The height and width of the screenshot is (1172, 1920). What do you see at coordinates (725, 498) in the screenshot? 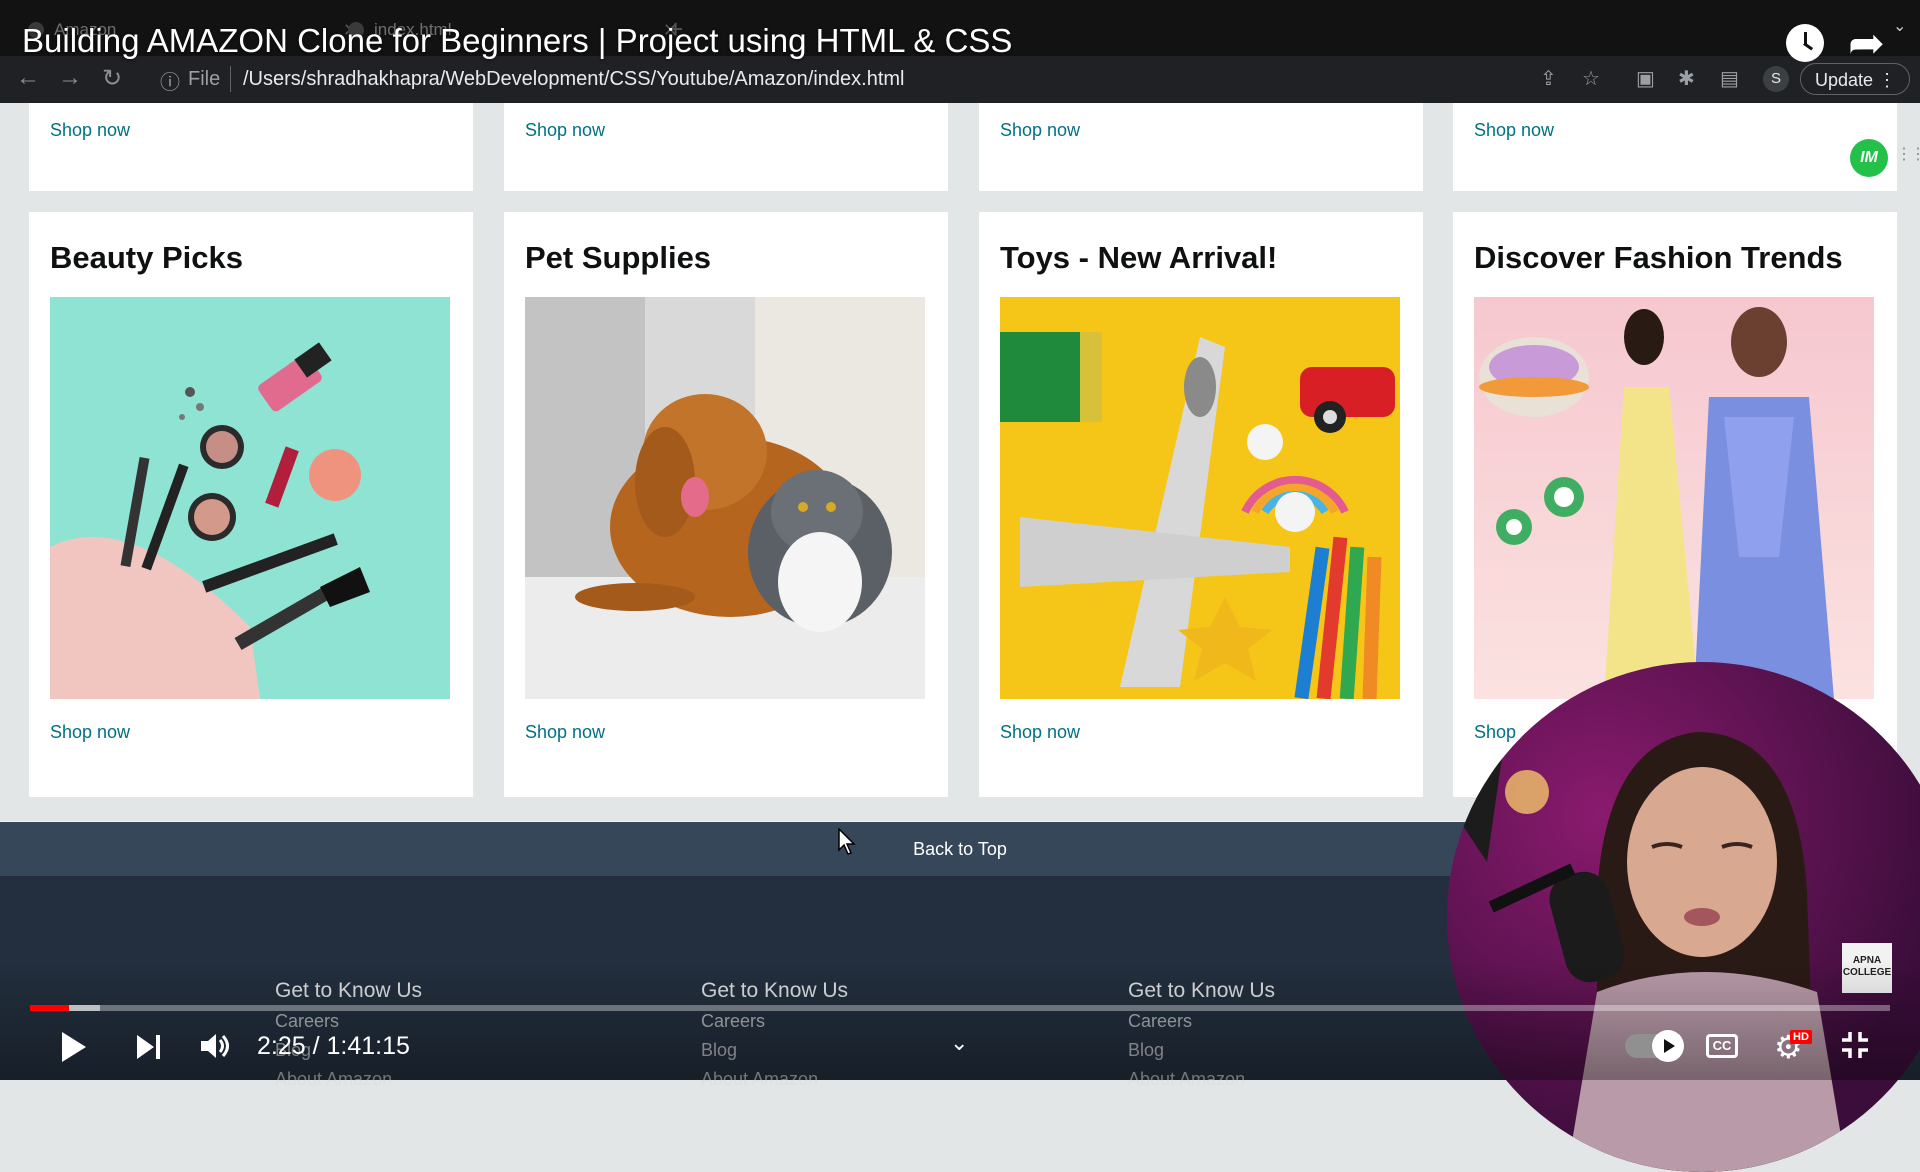
I see `pet-supplies-image` at bounding box center [725, 498].